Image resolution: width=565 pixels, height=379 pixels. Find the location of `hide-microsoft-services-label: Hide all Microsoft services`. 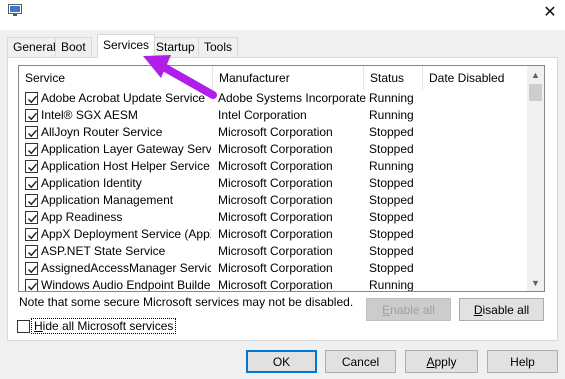

hide-microsoft-services-label: Hide all Microsoft services is located at coordinates (103, 326).